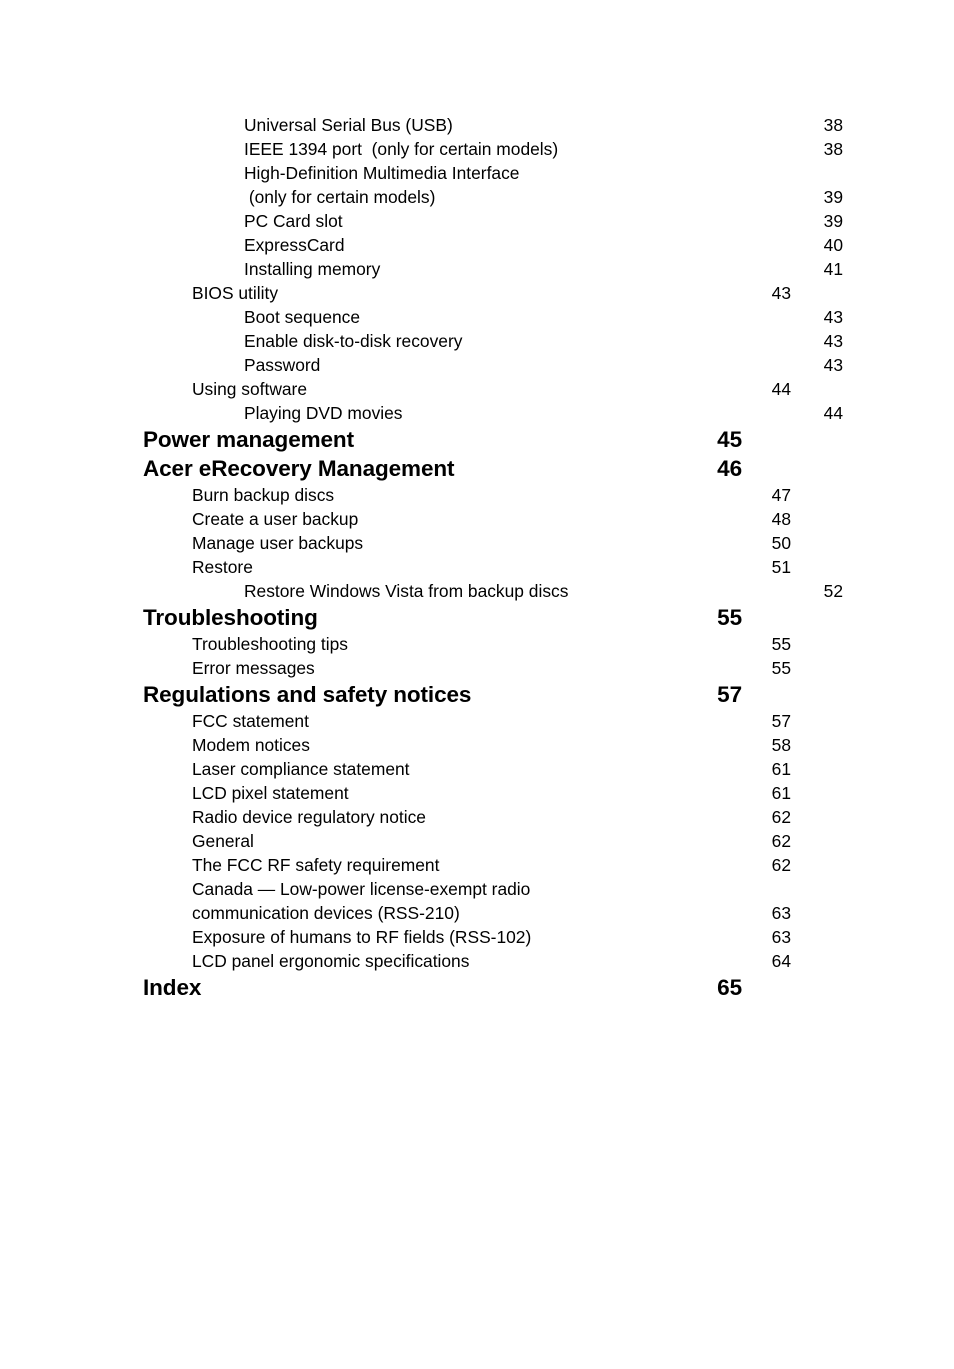 The width and height of the screenshot is (954, 1369). What do you see at coordinates (270, 793) in the screenshot?
I see `toc-entry-label: LCD pixel statement` at bounding box center [270, 793].